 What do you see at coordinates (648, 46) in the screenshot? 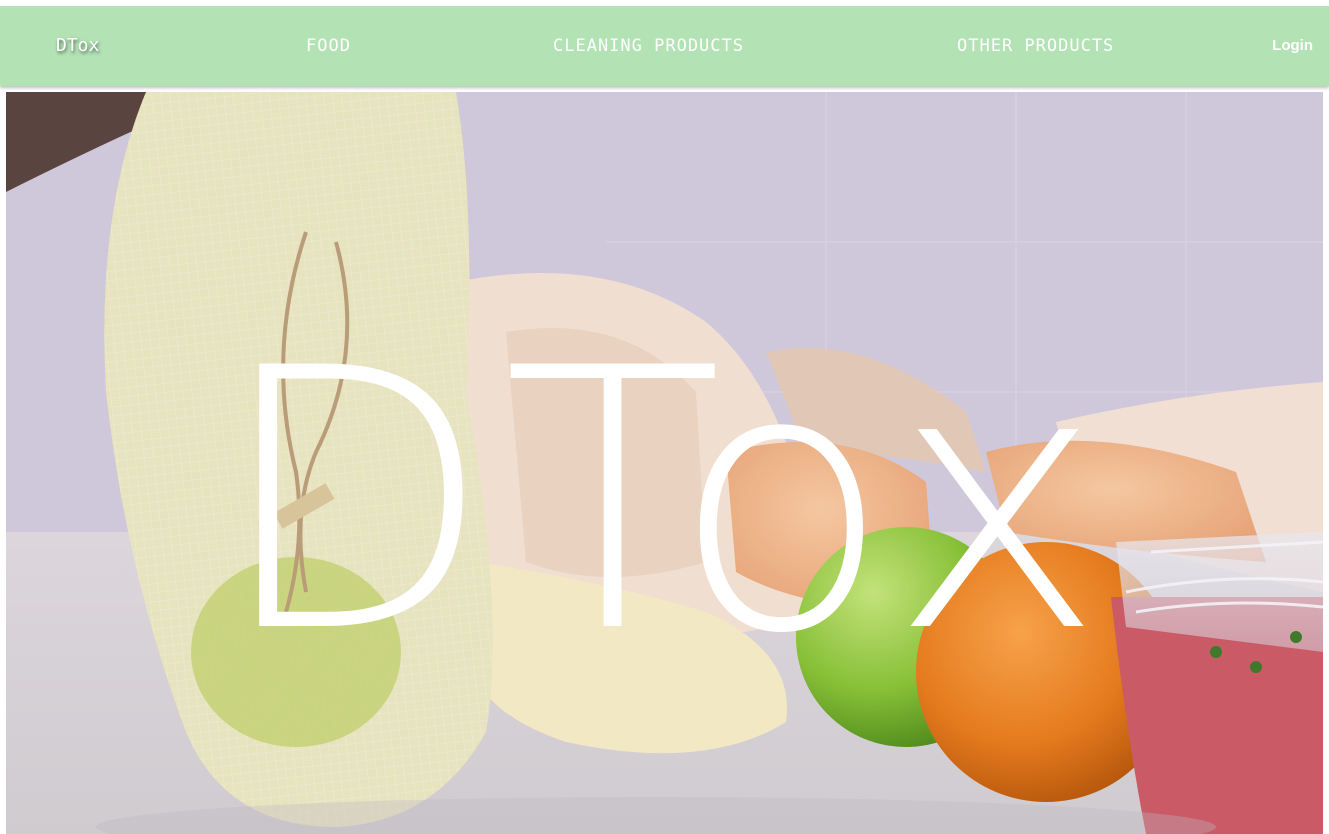
I see `nav-link-cleaning-products: CLEANING PRODUCTS` at bounding box center [648, 46].